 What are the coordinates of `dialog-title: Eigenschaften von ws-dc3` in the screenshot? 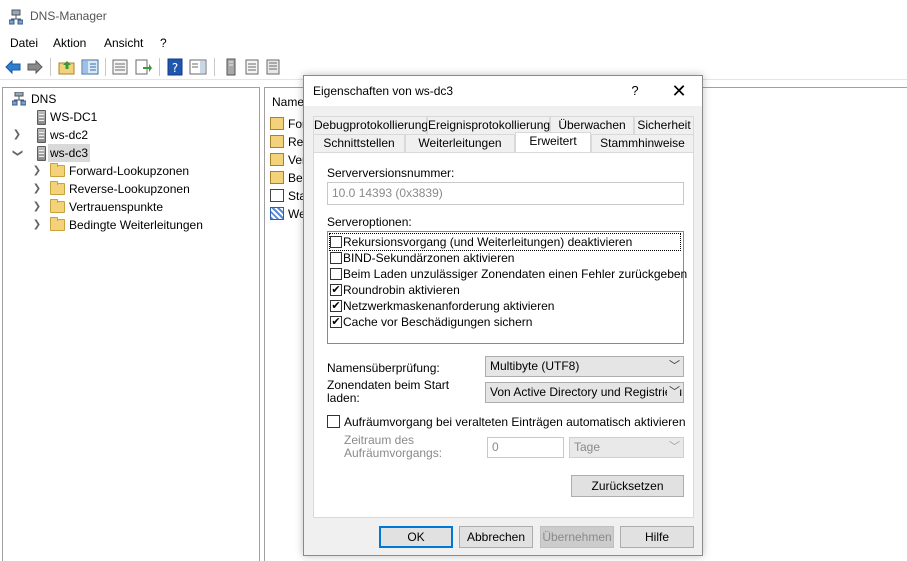 It's located at (383, 91).